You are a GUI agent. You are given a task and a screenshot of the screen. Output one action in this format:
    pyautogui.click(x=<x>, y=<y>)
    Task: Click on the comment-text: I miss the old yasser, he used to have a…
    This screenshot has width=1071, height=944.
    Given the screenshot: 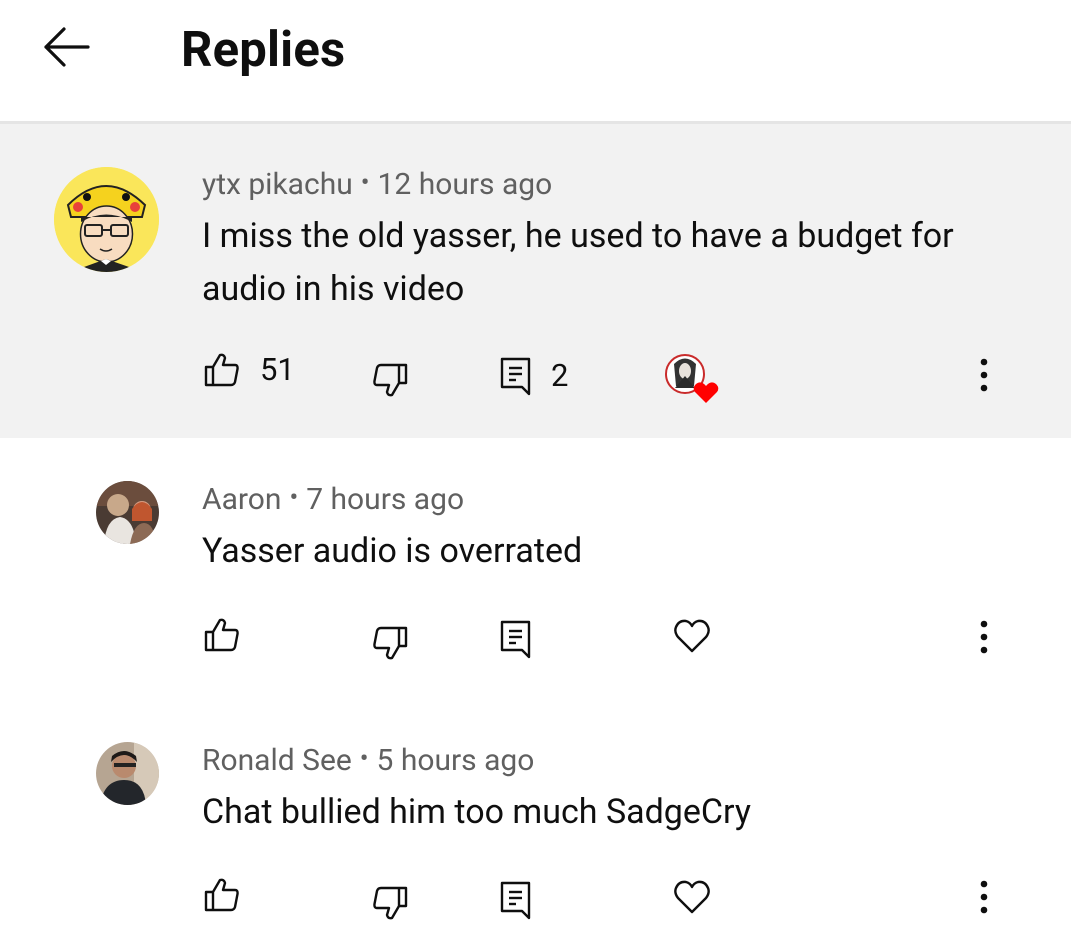 What is the action you would take?
    pyautogui.click(x=578, y=262)
    